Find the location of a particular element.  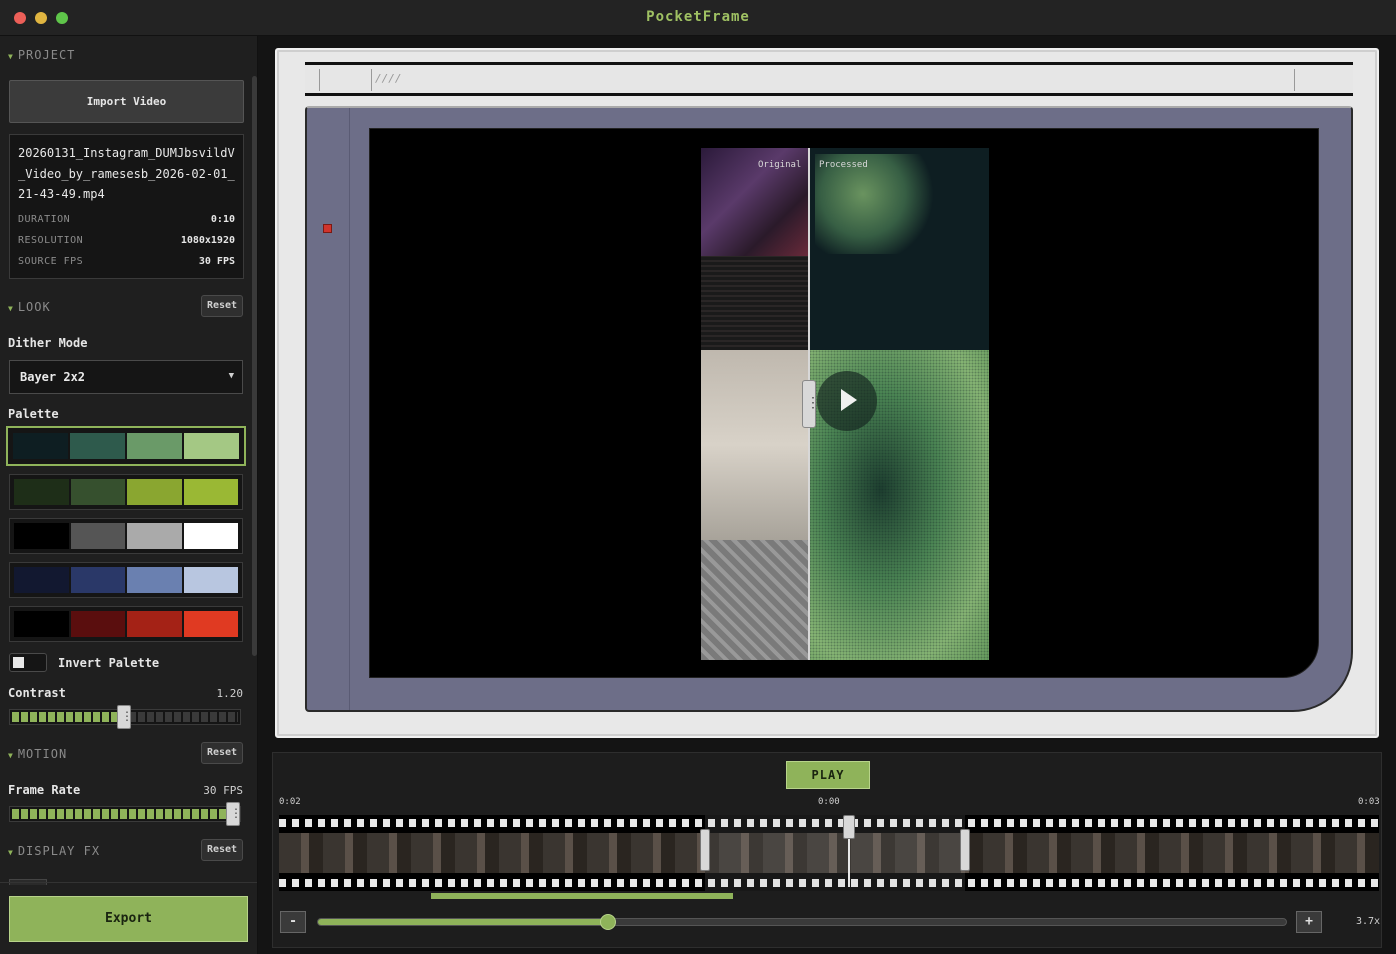

original-label: Original is located at coordinates (780, 165).